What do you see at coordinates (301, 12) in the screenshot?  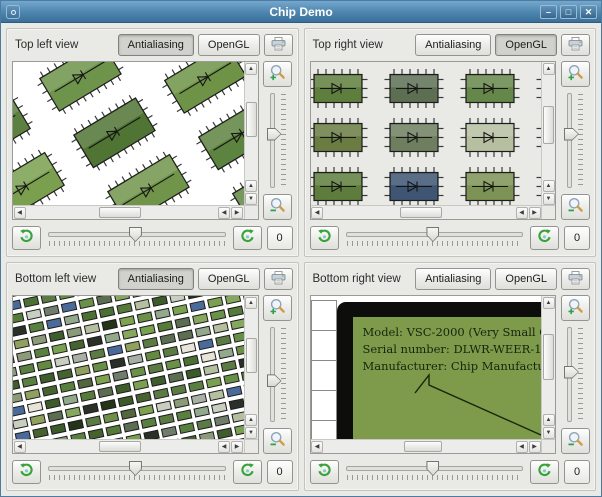 I see `title-bar: Chip Demo – □ ✕` at bounding box center [301, 12].